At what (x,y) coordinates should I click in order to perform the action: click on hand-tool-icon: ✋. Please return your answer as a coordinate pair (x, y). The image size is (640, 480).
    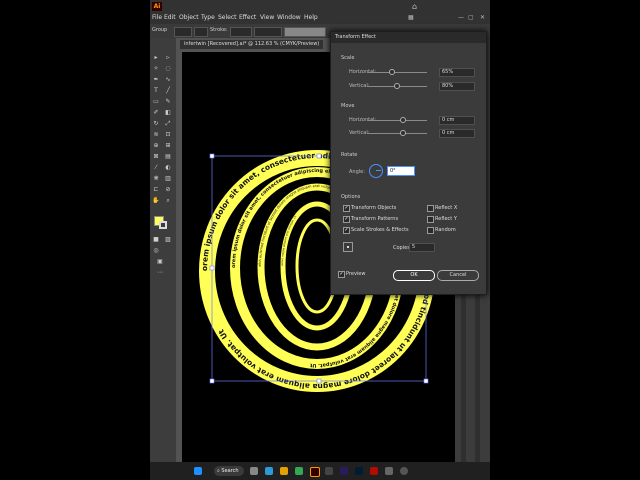
    Looking at the image, I should click on (156, 200).